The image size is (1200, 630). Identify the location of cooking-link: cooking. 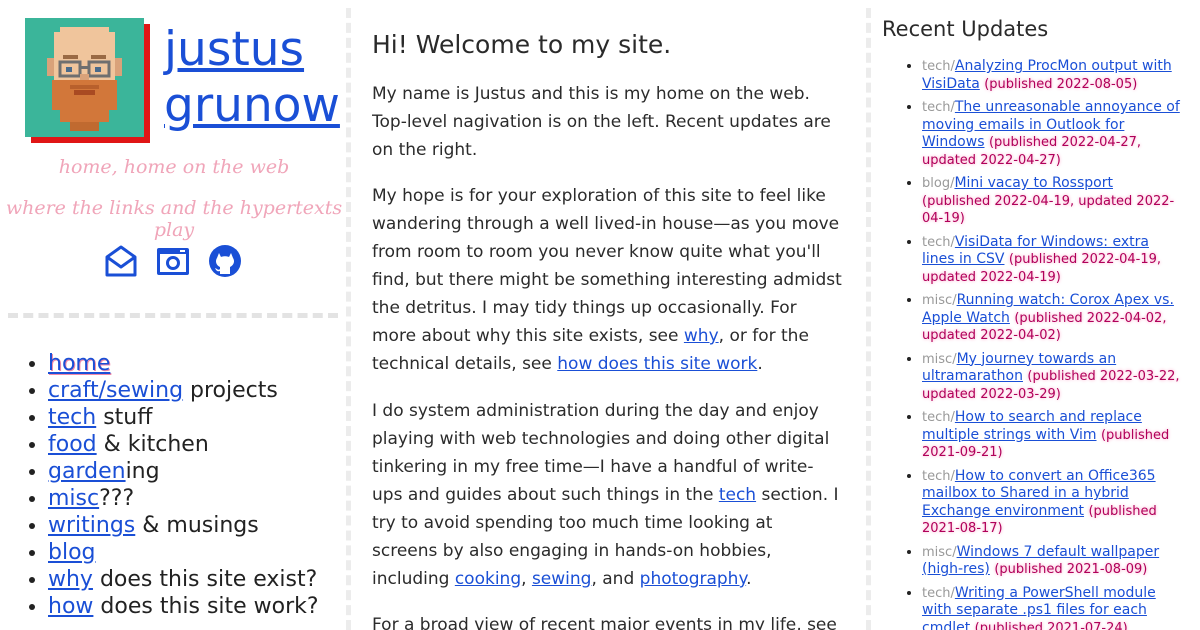
(488, 579).